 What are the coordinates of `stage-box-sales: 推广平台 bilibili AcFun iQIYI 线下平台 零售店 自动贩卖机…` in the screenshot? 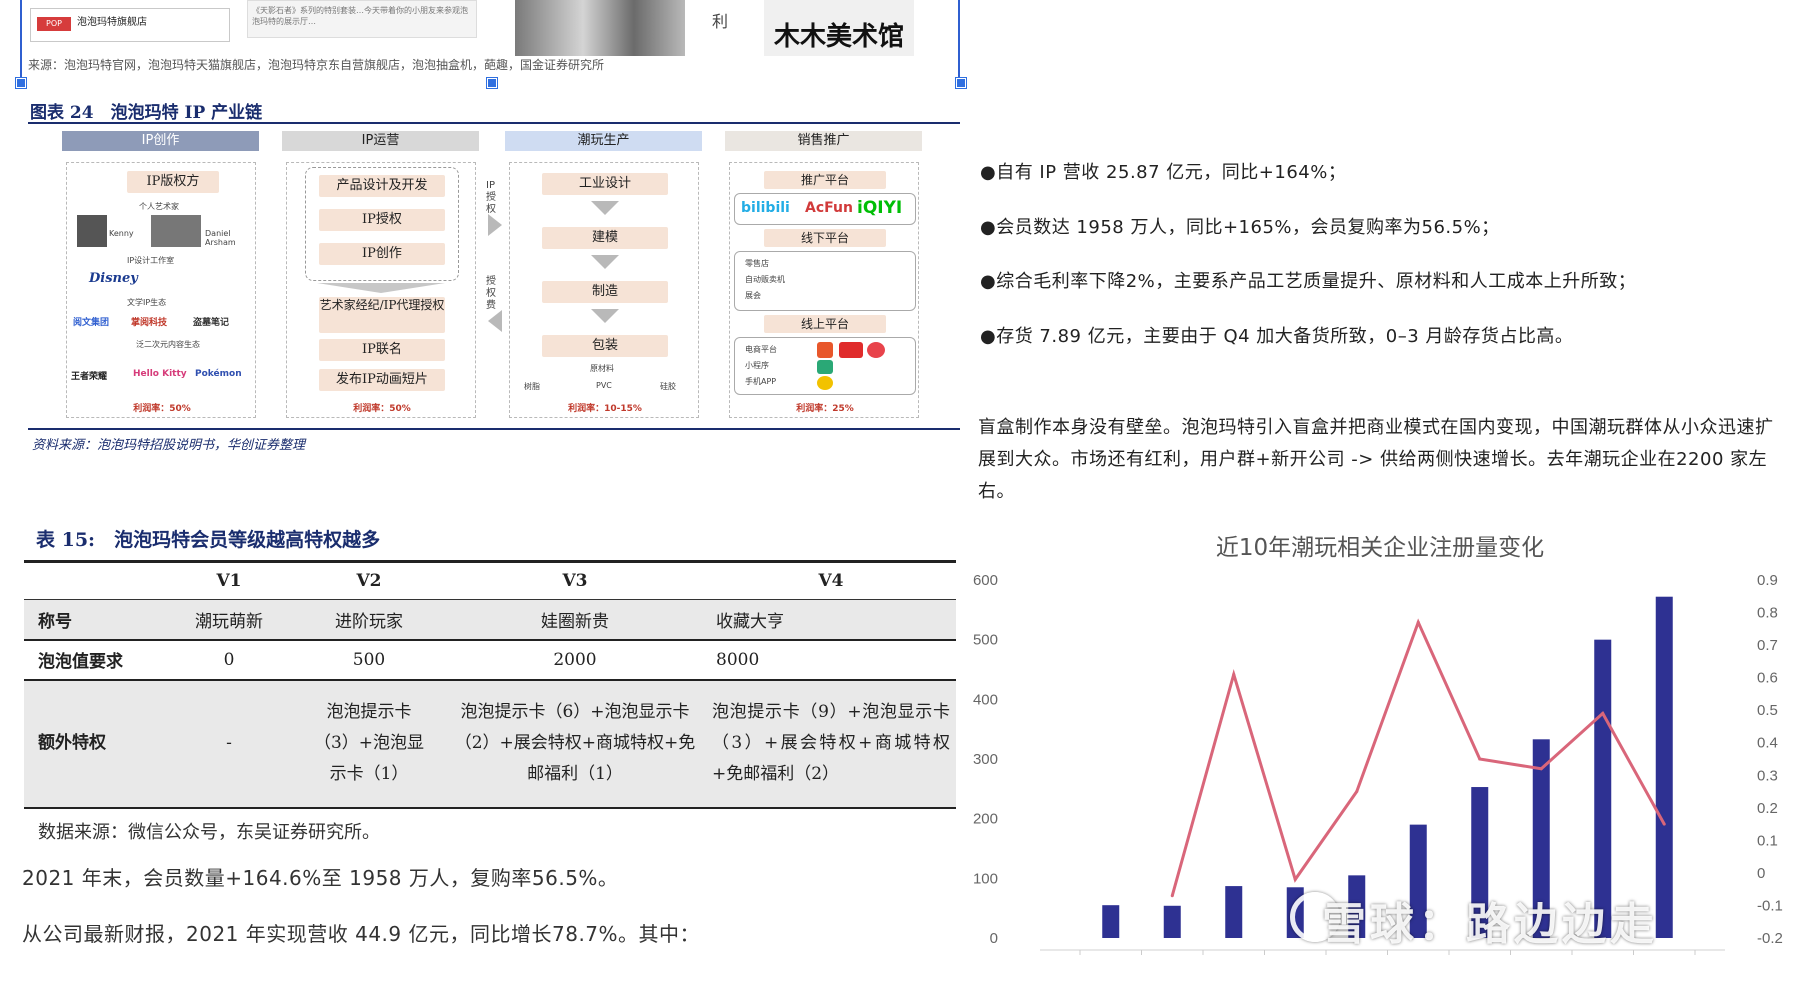 It's located at (824, 290).